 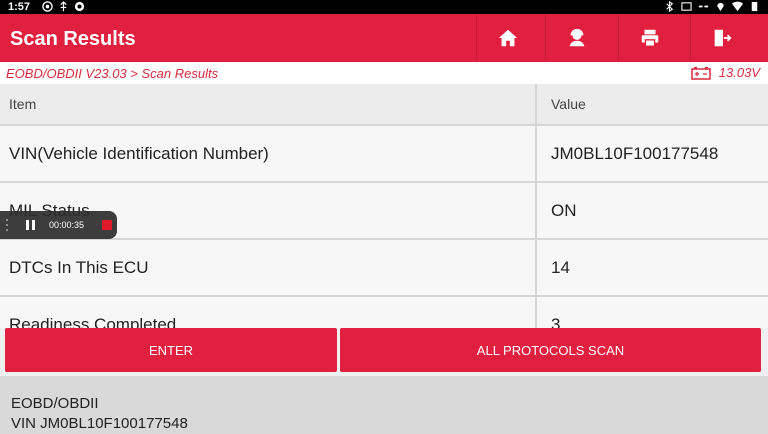 What do you see at coordinates (107, 225) in the screenshot?
I see `stop-icon` at bounding box center [107, 225].